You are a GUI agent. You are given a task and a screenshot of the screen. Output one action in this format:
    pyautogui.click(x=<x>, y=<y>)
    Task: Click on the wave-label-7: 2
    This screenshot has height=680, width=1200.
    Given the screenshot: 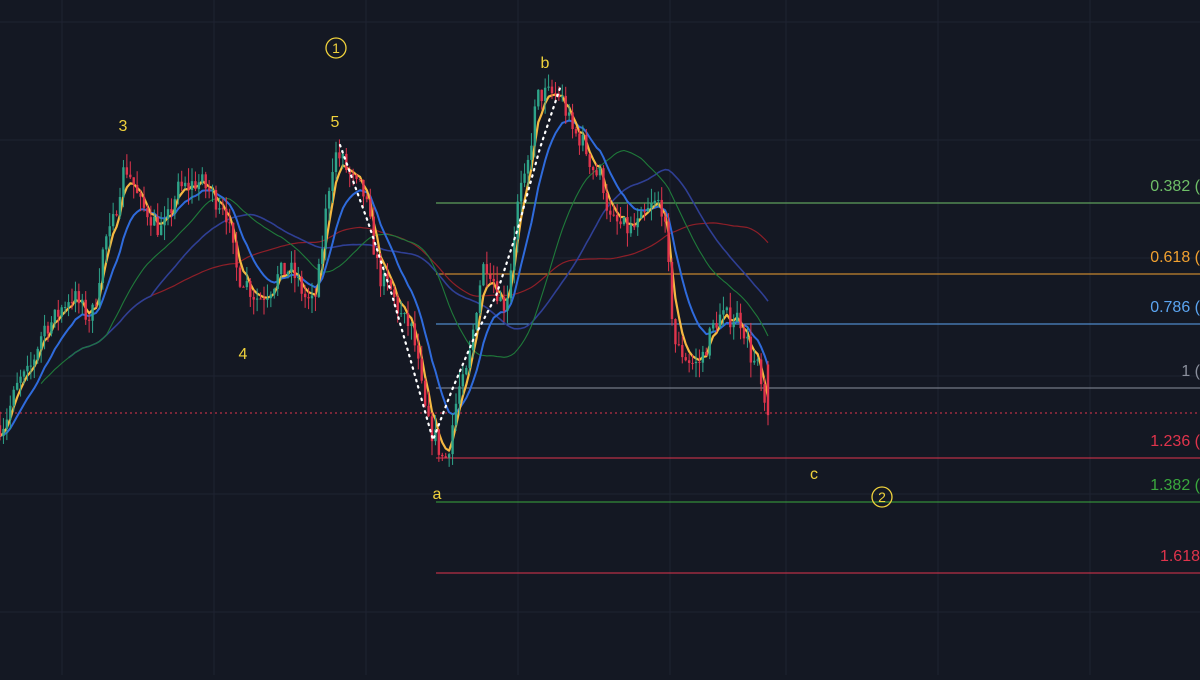 What is the action you would take?
    pyautogui.click(x=882, y=497)
    